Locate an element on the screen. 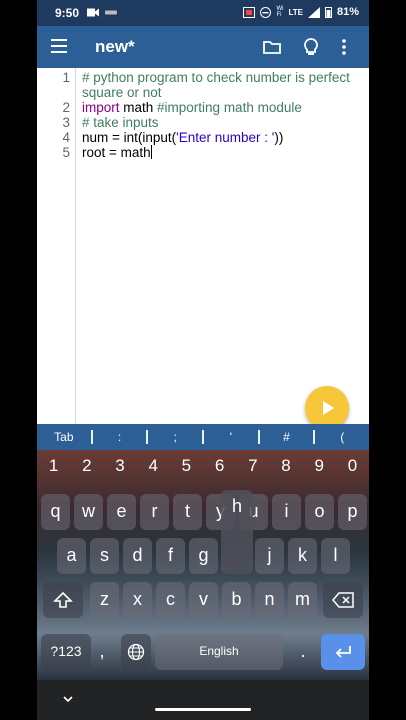 The height and width of the screenshot is (720, 406). key-i: i is located at coordinates (286, 512).